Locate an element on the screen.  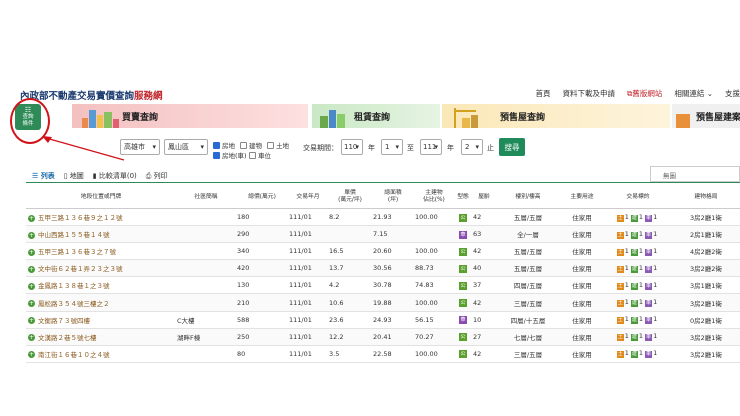
column-header: 交易年月 is located at coordinates (308, 197).